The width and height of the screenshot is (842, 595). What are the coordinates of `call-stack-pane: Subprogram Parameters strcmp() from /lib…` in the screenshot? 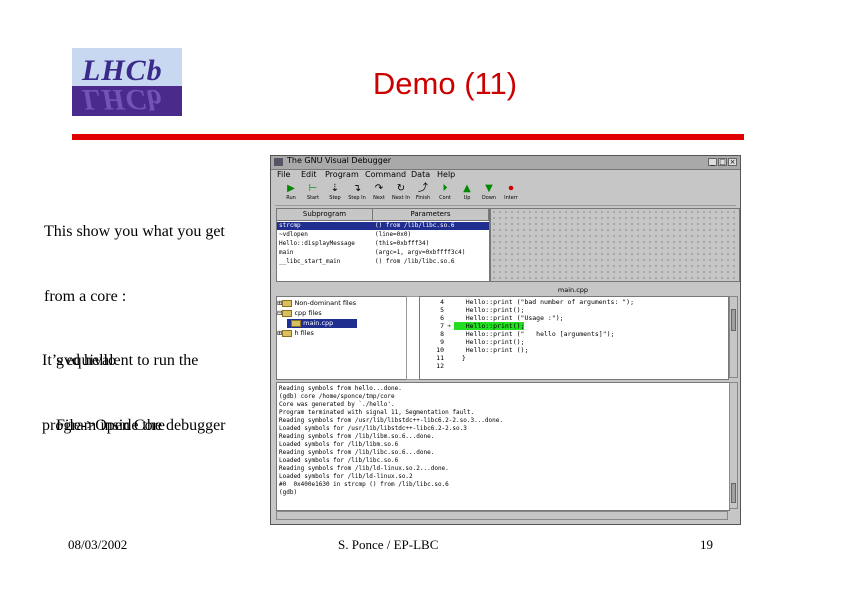 It's located at (383, 245).